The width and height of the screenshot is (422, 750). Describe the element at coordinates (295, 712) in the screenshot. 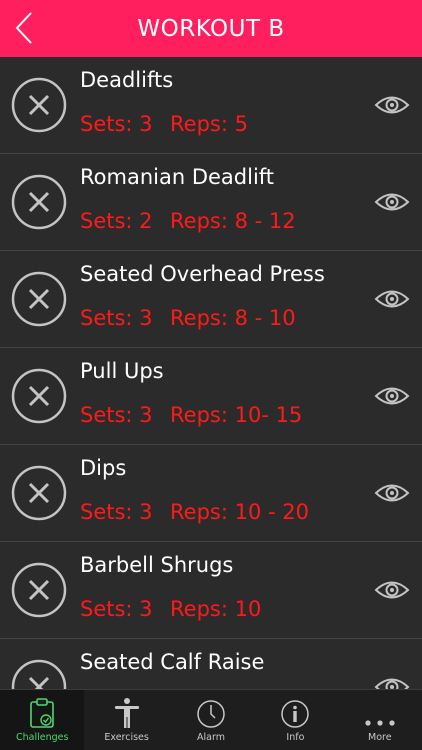

I see `info-icon` at that location.